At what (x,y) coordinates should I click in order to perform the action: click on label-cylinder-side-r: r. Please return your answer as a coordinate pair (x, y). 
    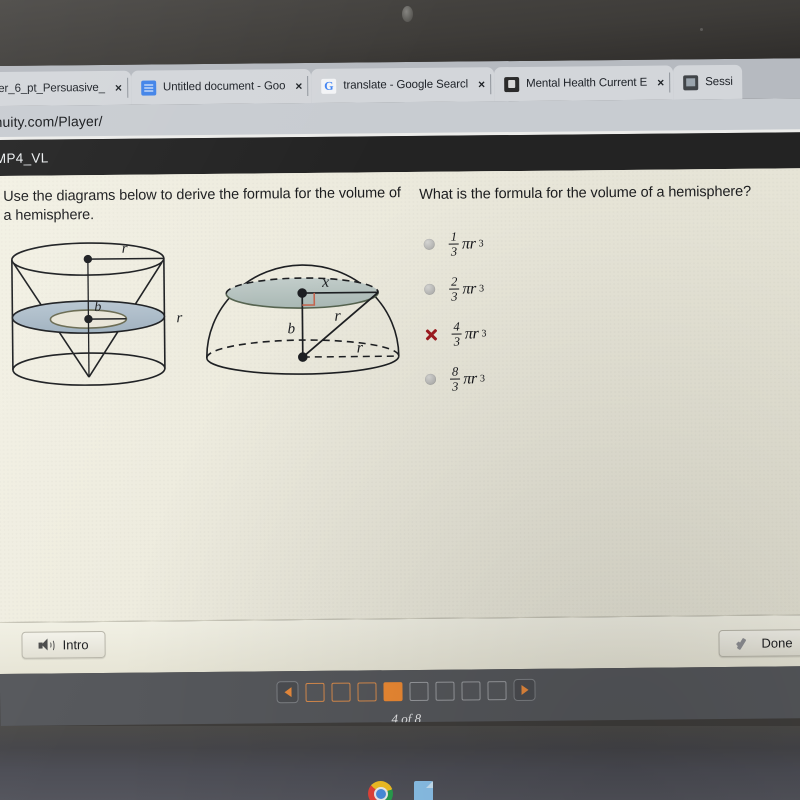
    Looking at the image, I should click on (179, 318).